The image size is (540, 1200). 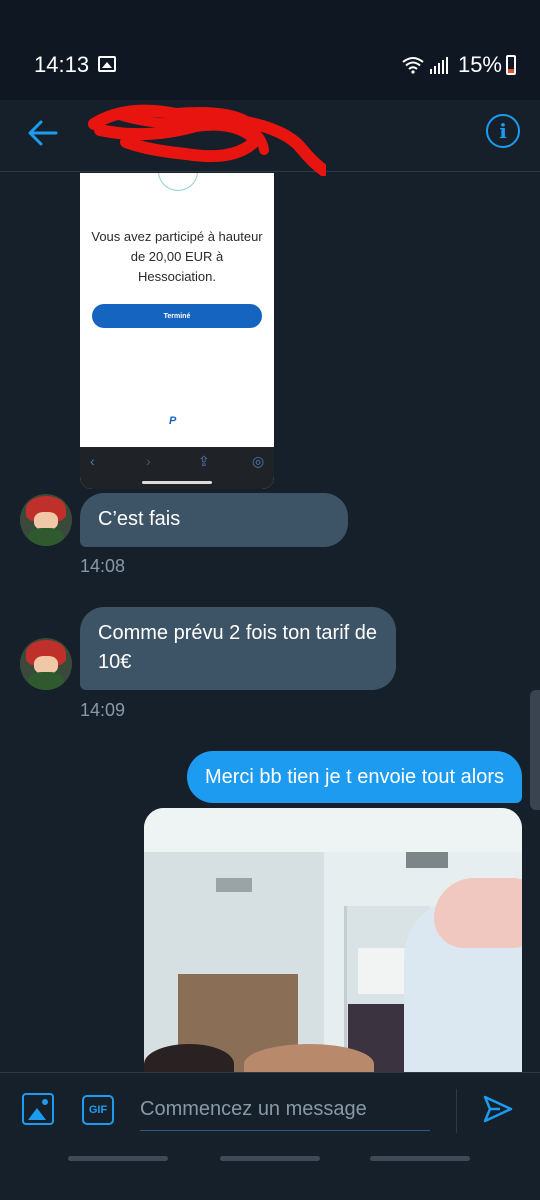 What do you see at coordinates (238, 648) in the screenshot?
I see `message-bubble-incoming: Comme prévu 2 fois ton tarif de 10€` at bounding box center [238, 648].